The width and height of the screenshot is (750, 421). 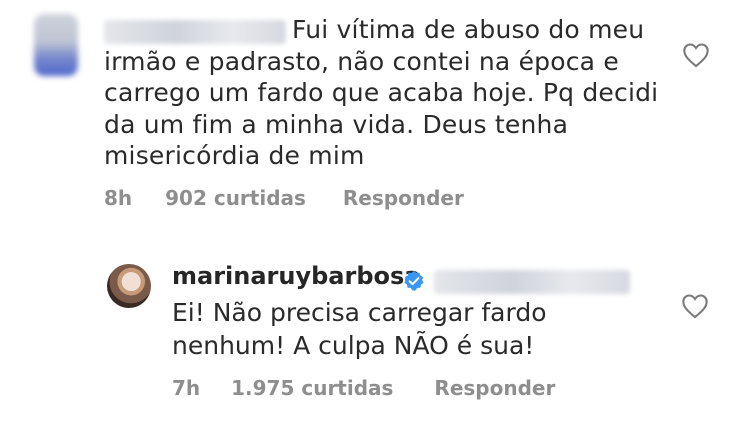 I want to click on reply-button: Responder, so click(x=494, y=388).